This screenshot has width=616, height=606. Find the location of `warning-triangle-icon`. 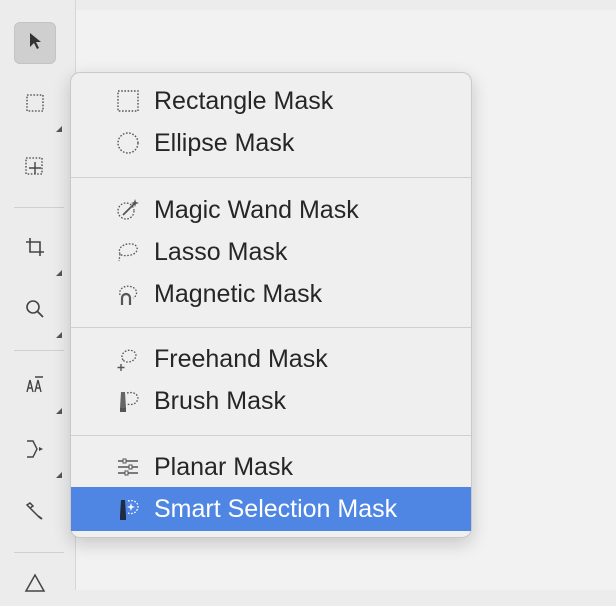

warning-triangle-icon is located at coordinates (35, 585).